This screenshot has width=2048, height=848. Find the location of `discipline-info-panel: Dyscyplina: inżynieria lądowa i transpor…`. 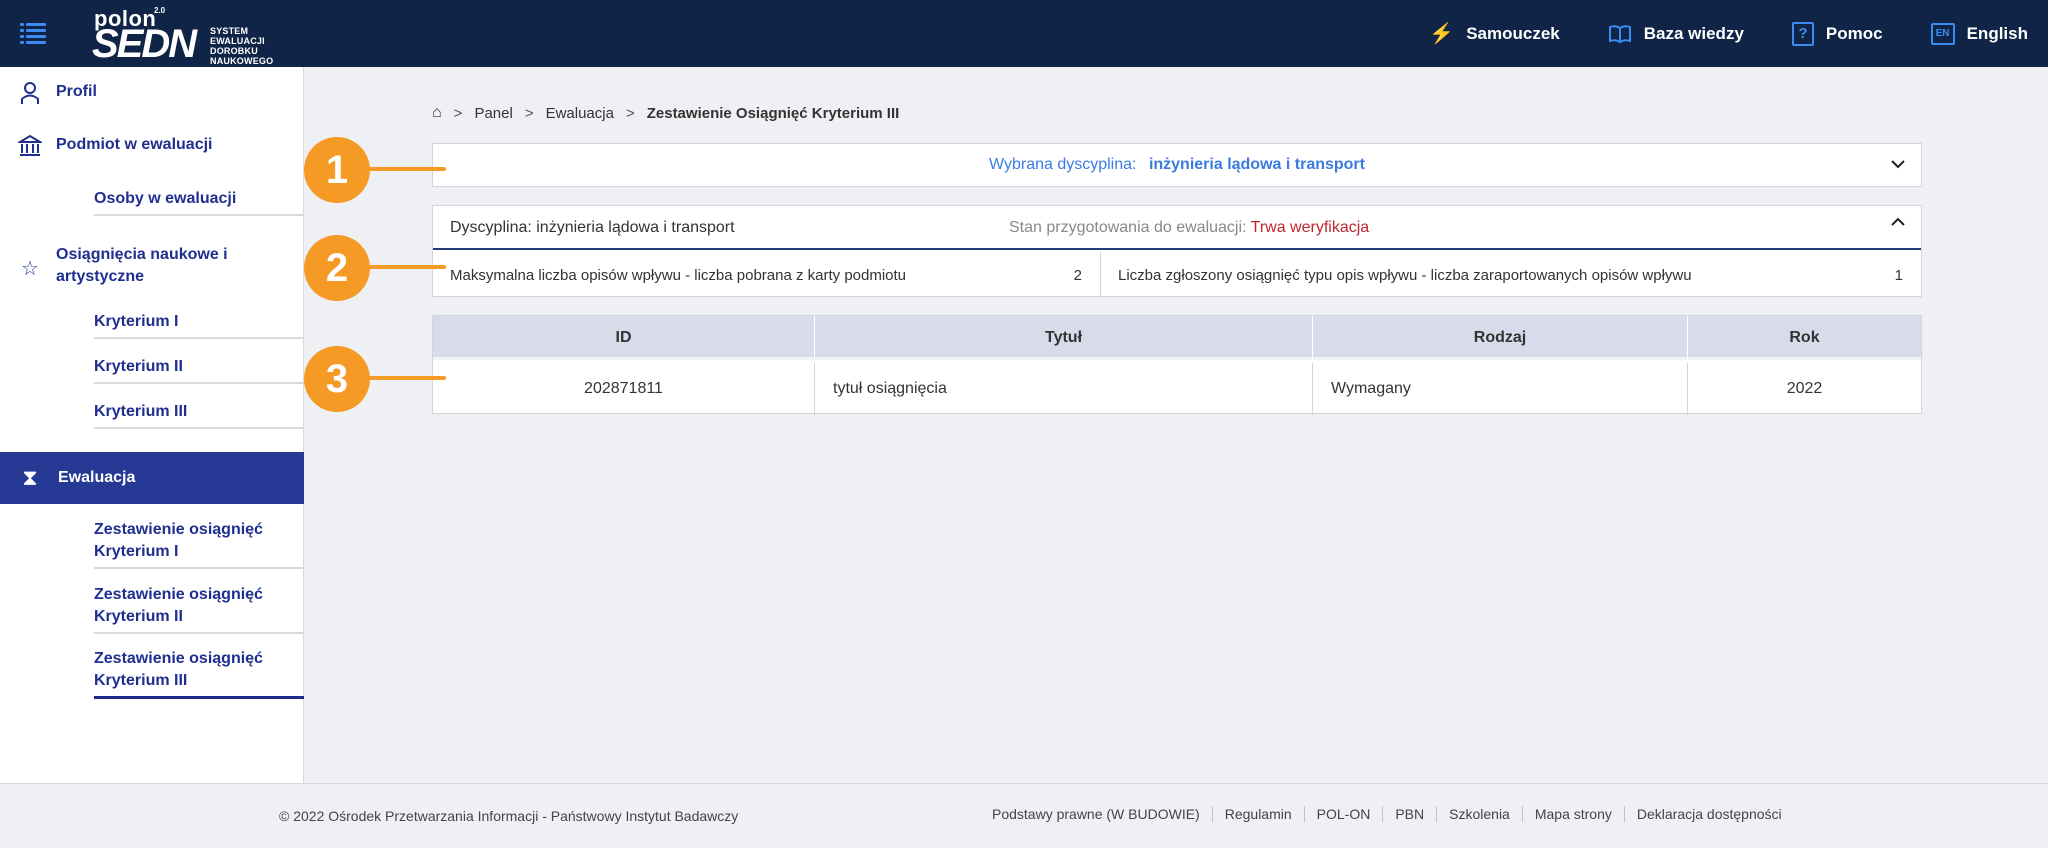

discipline-info-panel: Dyscyplina: inżynieria lądowa i transpor… is located at coordinates (1177, 251).